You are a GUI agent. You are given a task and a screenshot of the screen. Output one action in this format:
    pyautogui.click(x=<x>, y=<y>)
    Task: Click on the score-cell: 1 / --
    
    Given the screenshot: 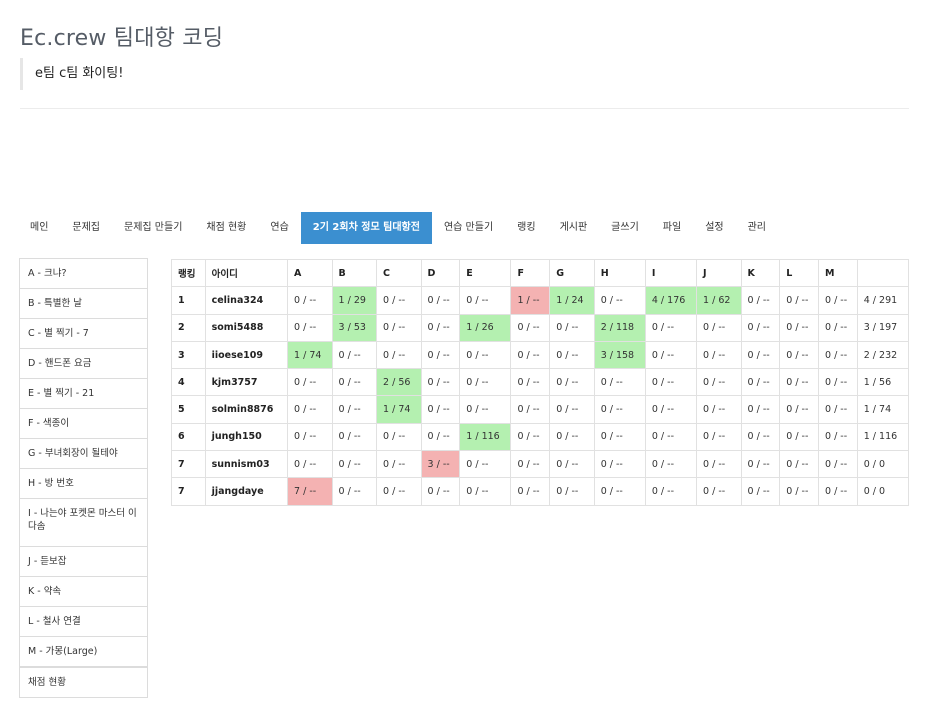 What is the action you would take?
    pyautogui.click(x=530, y=300)
    